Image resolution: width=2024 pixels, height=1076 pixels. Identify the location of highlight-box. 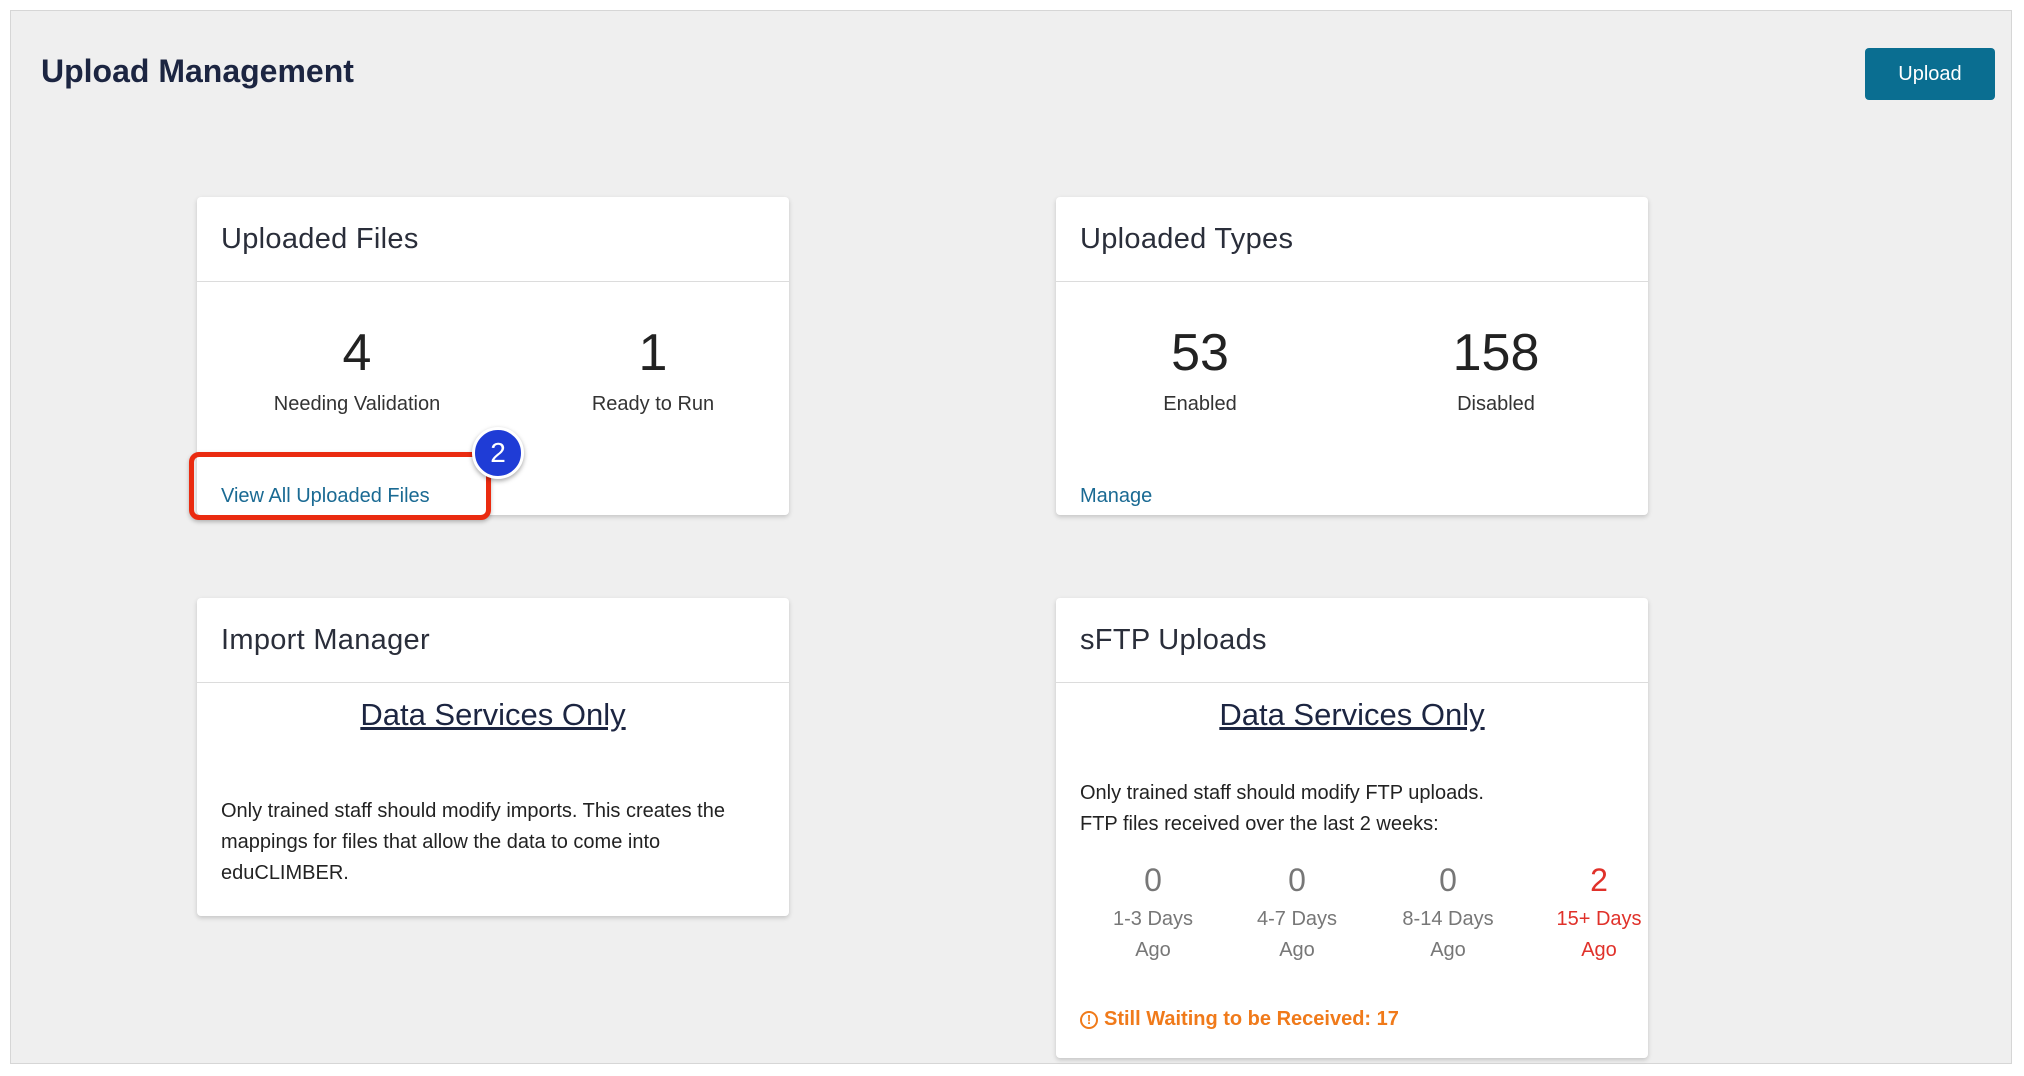
(340, 486).